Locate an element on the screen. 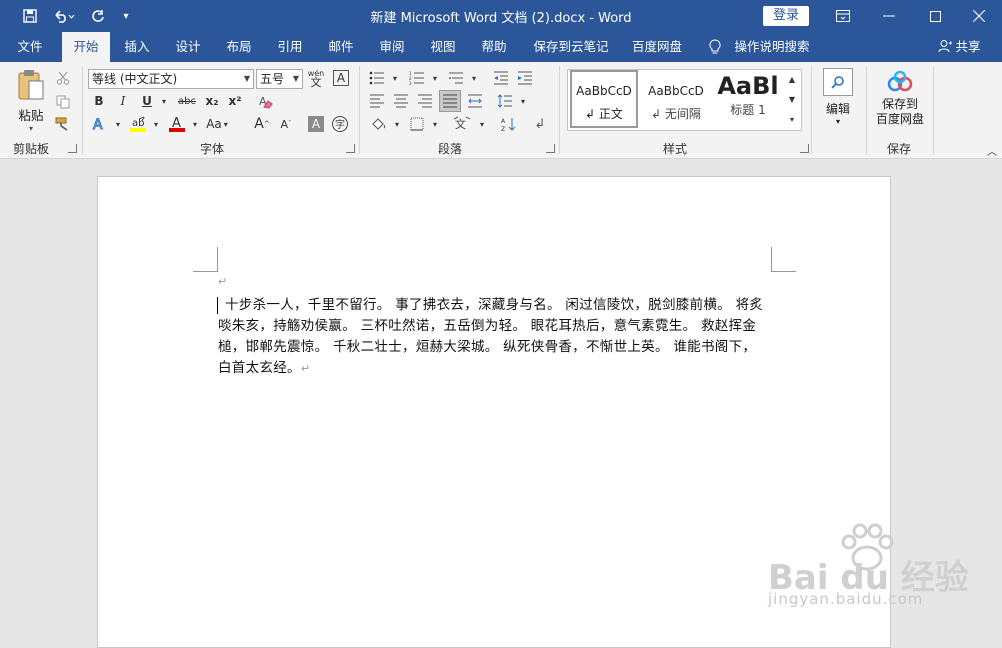 The image size is (1002, 648). character-shading-icon: A is located at coordinates (316, 124).